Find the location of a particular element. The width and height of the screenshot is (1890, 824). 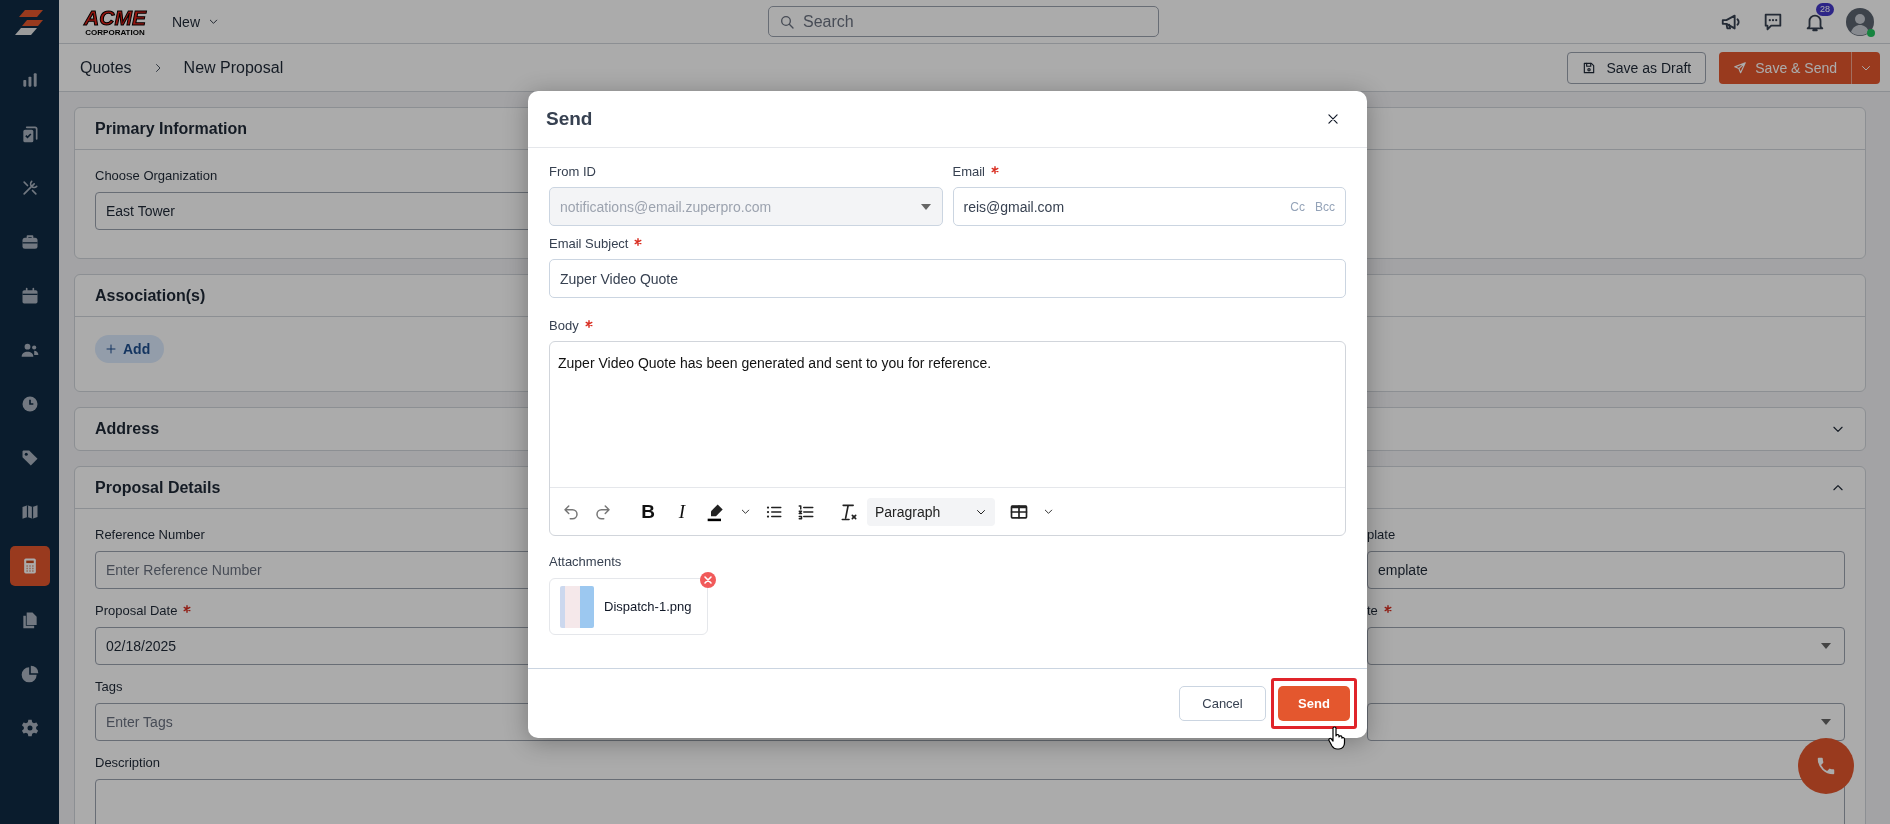

image-thumbnail is located at coordinates (577, 606).